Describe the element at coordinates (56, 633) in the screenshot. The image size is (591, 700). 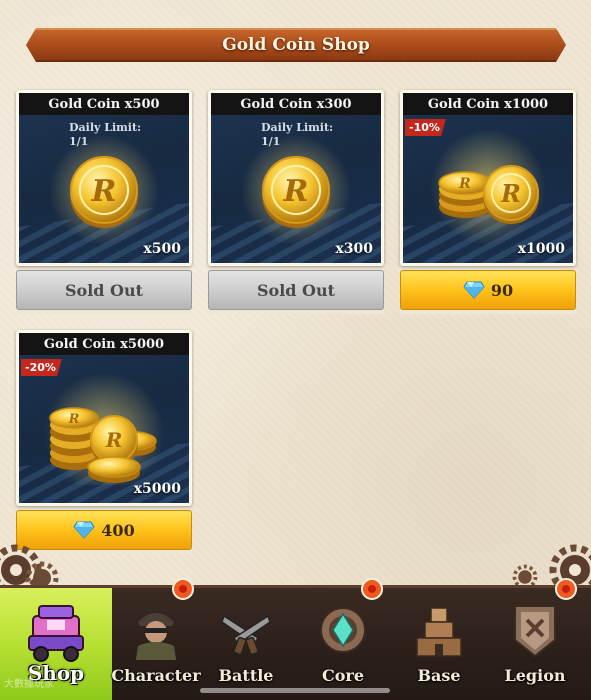
I see `shop-cart-icon` at that location.